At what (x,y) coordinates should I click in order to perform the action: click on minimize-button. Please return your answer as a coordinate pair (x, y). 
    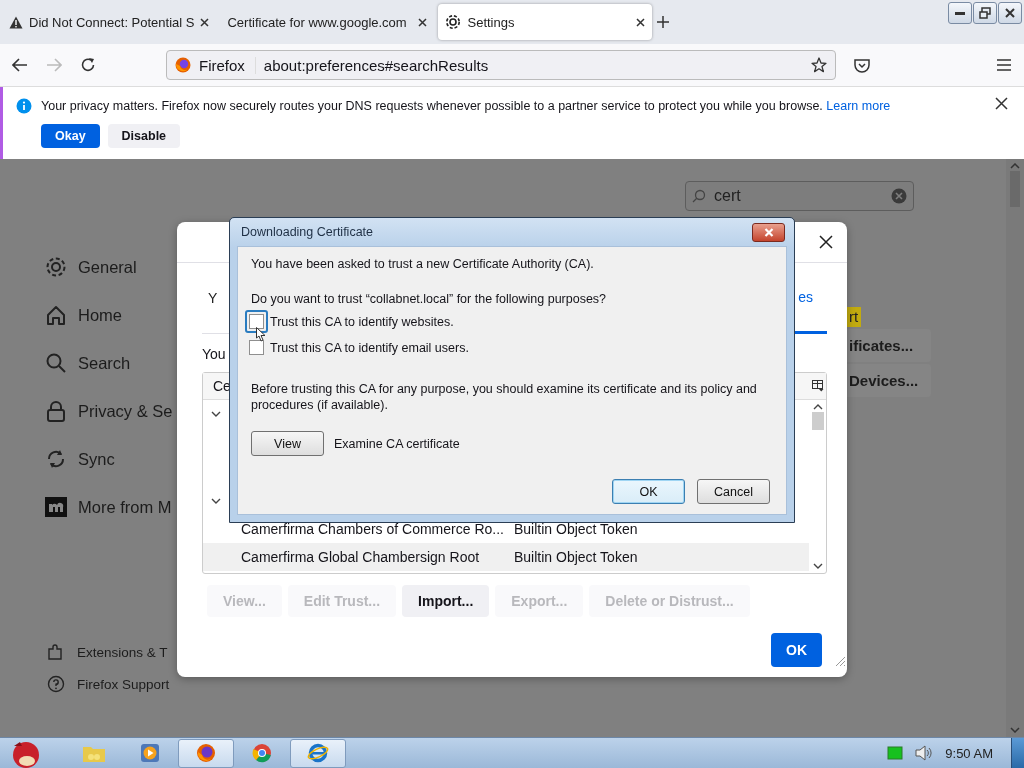
    Looking at the image, I should click on (960, 13).